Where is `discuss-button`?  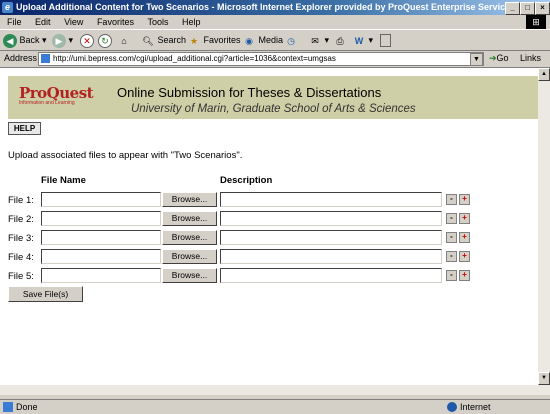
discuss-button is located at coordinates (385, 40).